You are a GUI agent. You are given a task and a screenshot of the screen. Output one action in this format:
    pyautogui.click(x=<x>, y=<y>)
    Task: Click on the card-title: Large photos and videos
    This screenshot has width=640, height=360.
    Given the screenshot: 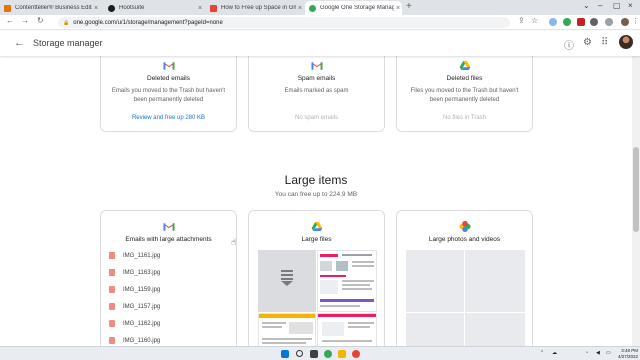 What is the action you would take?
    pyautogui.click(x=464, y=239)
    